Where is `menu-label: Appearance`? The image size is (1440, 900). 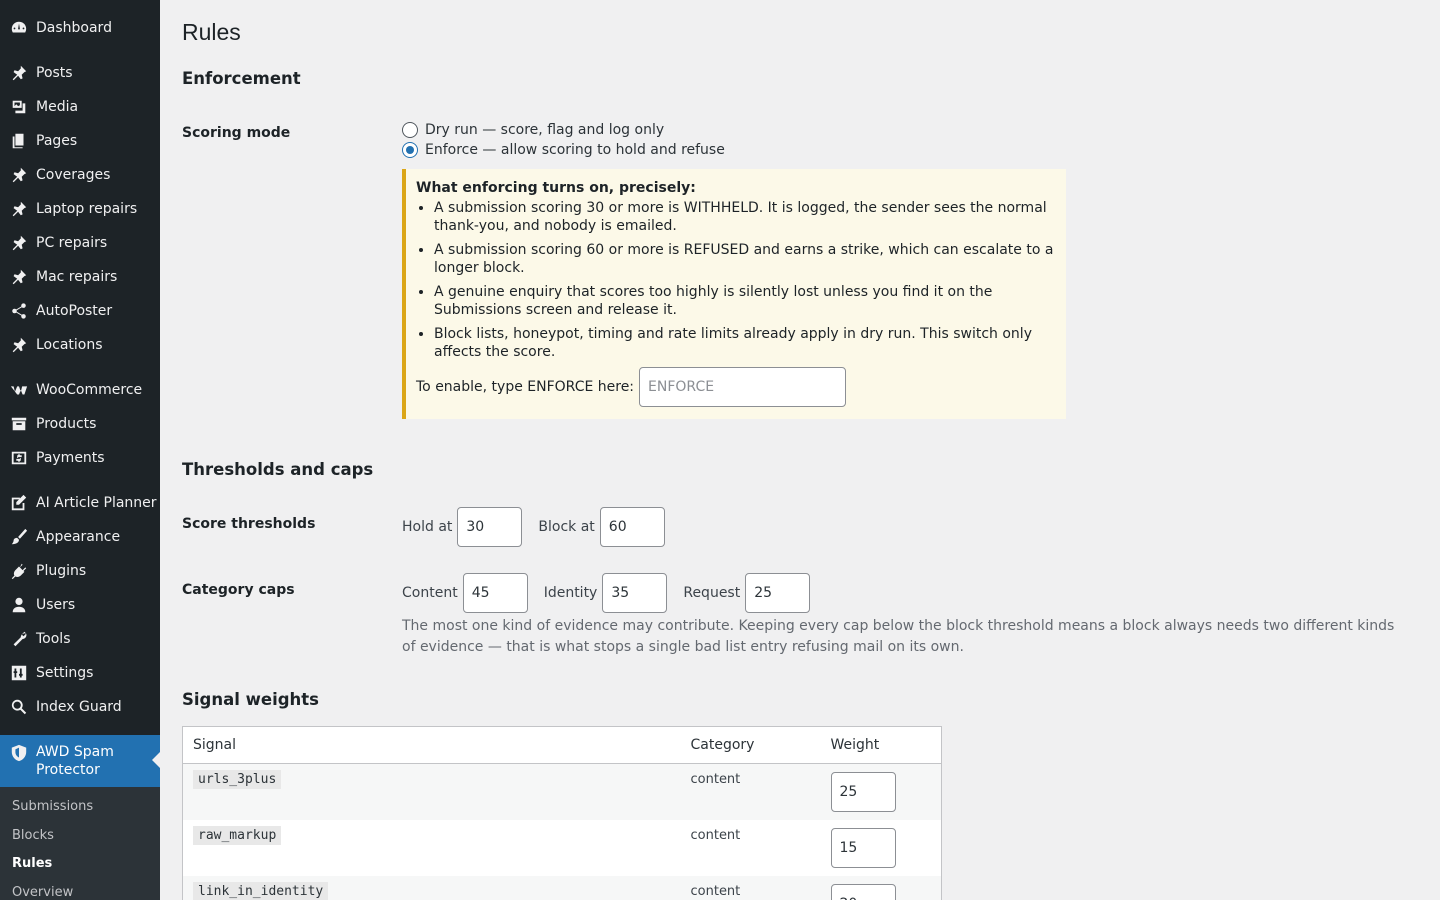 menu-label: Appearance is located at coordinates (78, 537).